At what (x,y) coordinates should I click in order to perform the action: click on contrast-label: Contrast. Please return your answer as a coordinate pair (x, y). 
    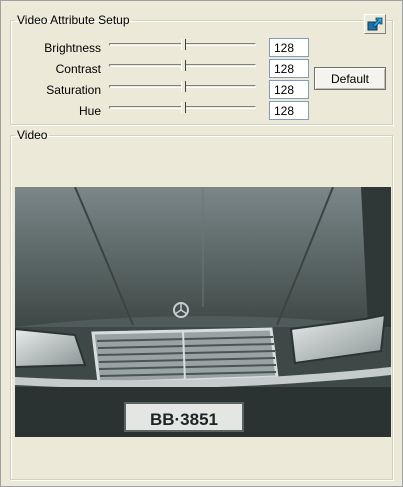
    Looking at the image, I should click on (78, 69).